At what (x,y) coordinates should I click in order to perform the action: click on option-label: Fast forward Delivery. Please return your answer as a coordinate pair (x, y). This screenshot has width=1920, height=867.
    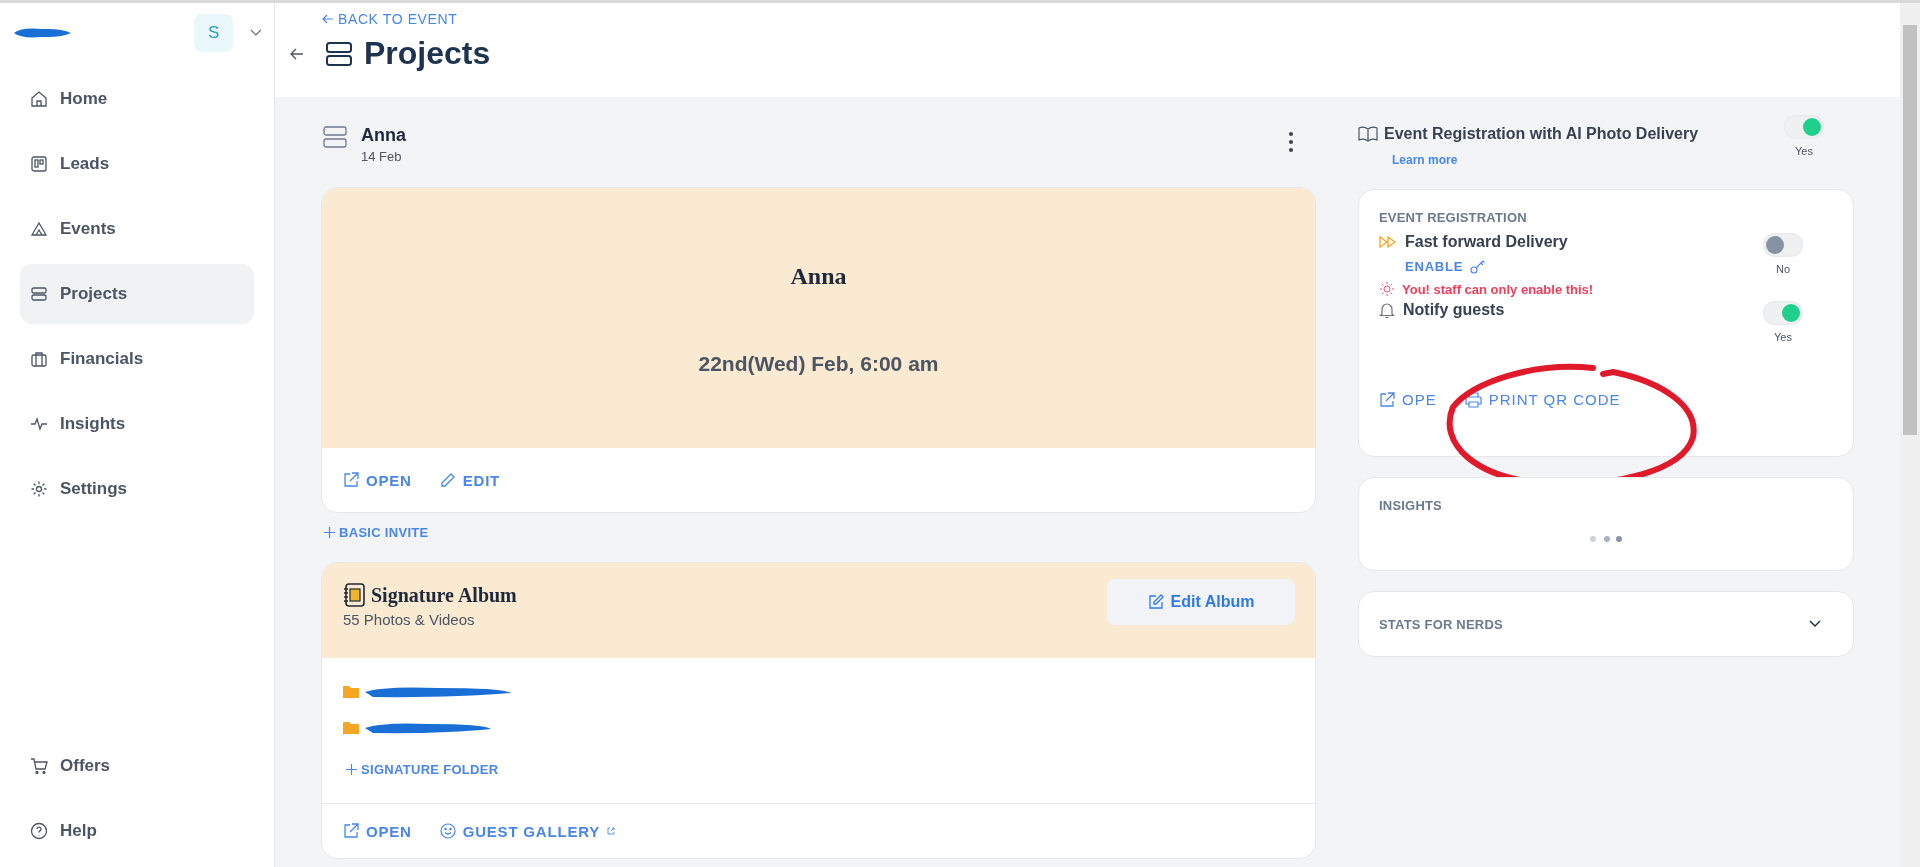
    Looking at the image, I should click on (1486, 242).